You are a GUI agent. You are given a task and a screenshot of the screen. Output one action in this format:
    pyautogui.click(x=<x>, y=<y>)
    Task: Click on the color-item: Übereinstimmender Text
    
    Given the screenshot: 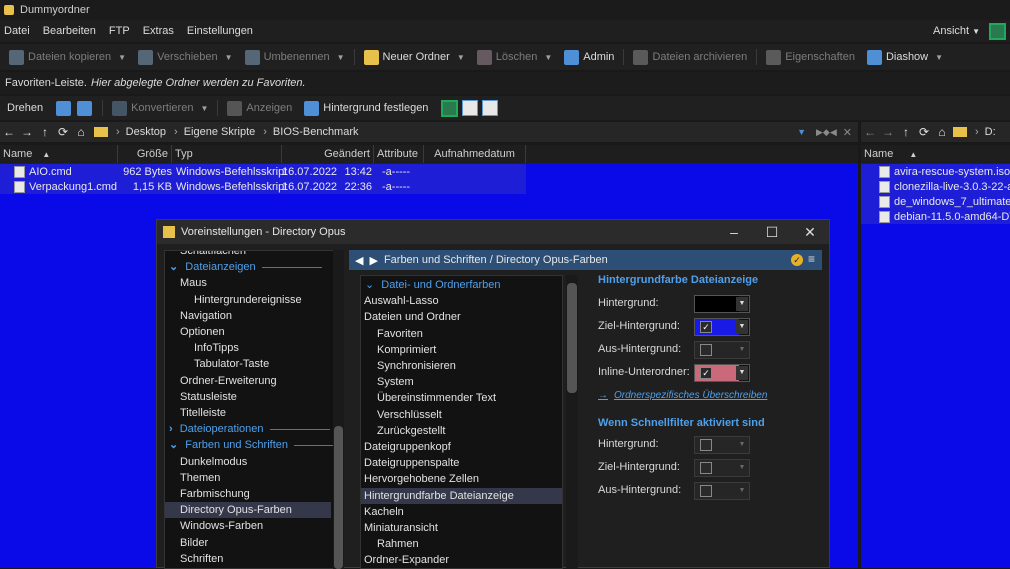 What is the action you would take?
    pyautogui.click(x=461, y=398)
    